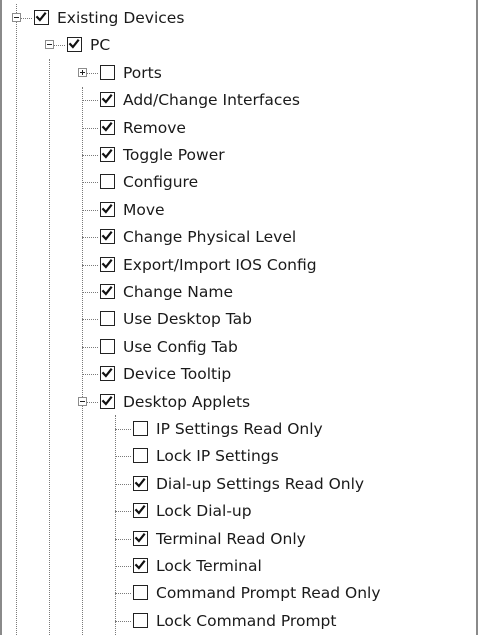 Image resolution: width=478 pixels, height=635 pixels. I want to click on expand-icon, so click(82, 72).